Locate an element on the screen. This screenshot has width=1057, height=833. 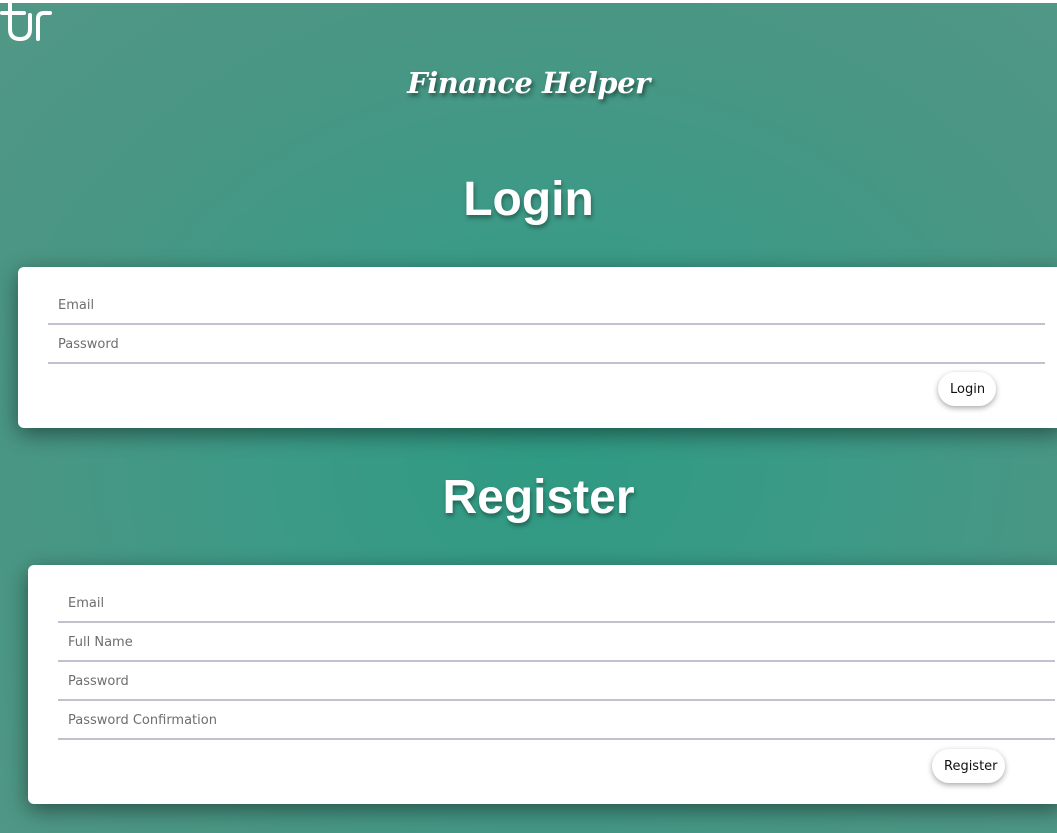
register-password-input is located at coordinates (556, 681).